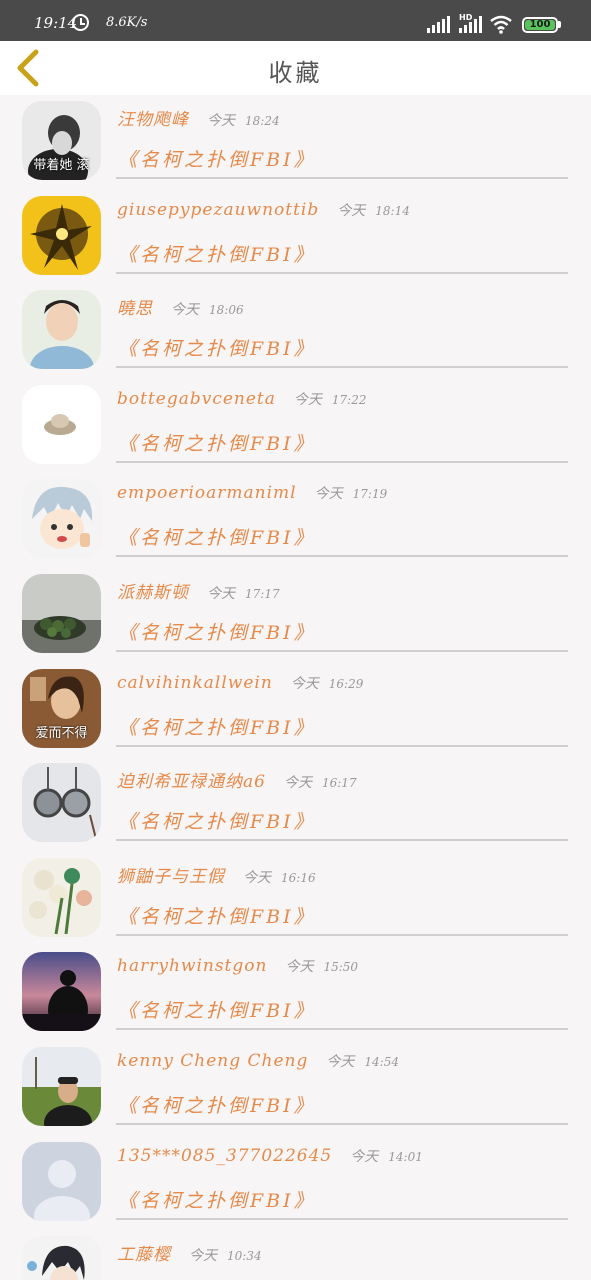  Describe the element at coordinates (295, 20) in the screenshot. I see `status-bar: 19:14 8.6K/s HD 100` at that location.